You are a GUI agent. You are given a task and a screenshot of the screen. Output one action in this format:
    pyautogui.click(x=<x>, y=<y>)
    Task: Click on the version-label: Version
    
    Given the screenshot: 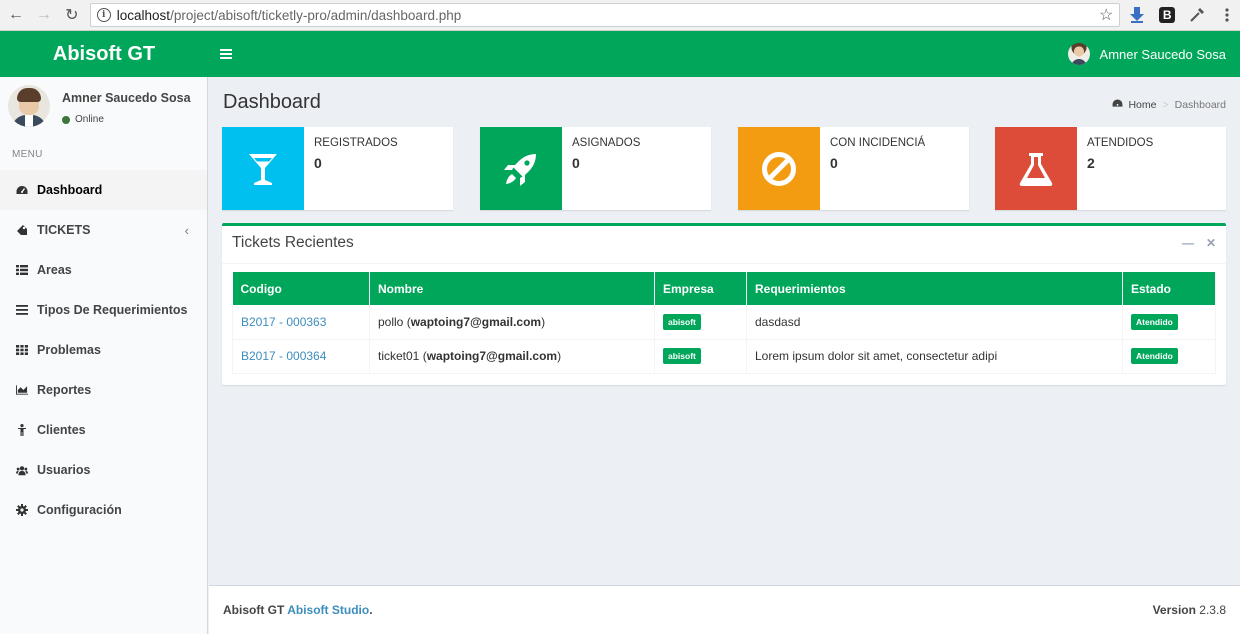 What is the action you would take?
    pyautogui.click(x=1174, y=610)
    